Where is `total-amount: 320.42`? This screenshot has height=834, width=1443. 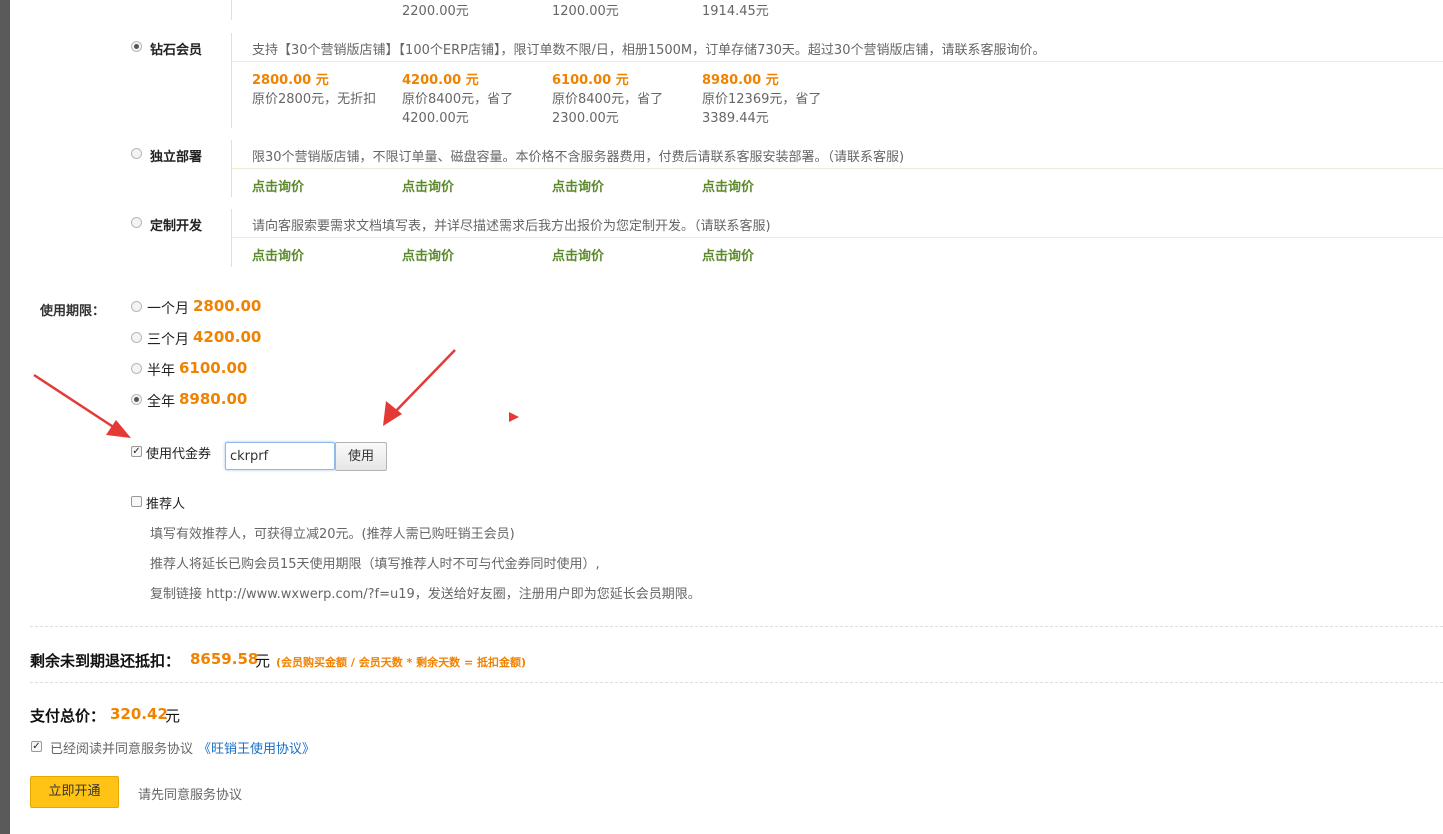 total-amount: 320.42 is located at coordinates (139, 714).